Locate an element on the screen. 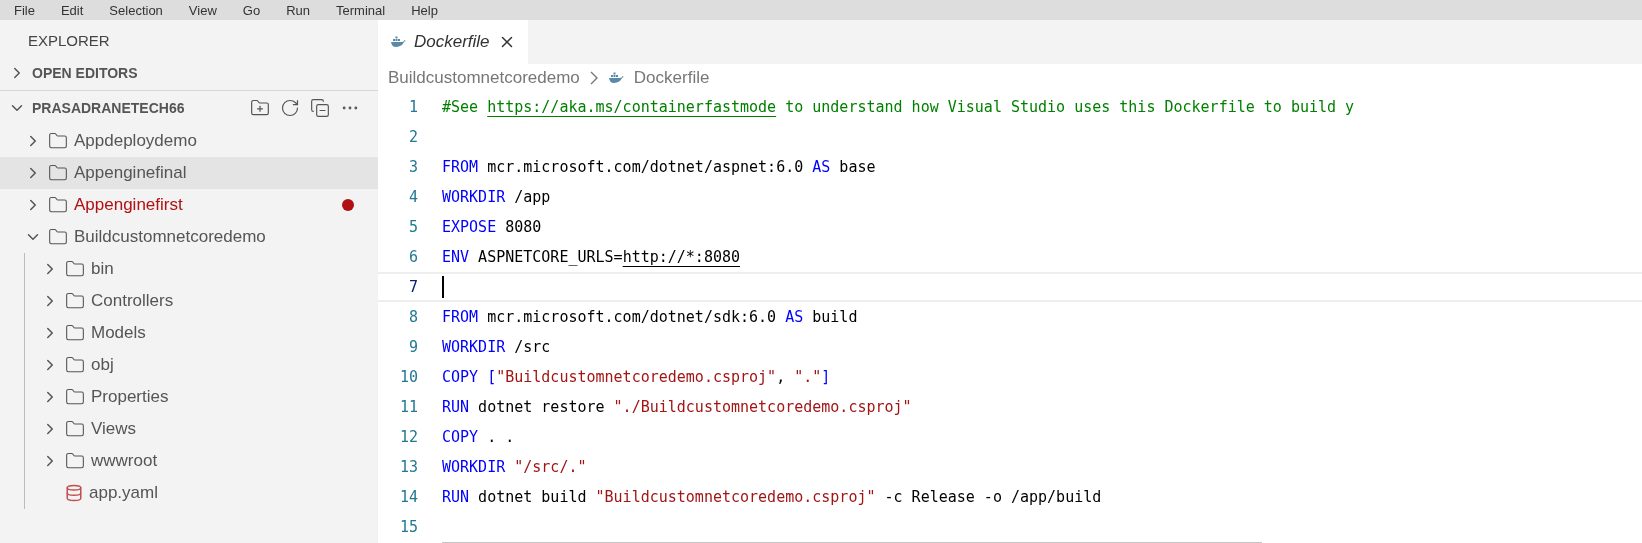  tree-item: app.yaml is located at coordinates (201, 493).